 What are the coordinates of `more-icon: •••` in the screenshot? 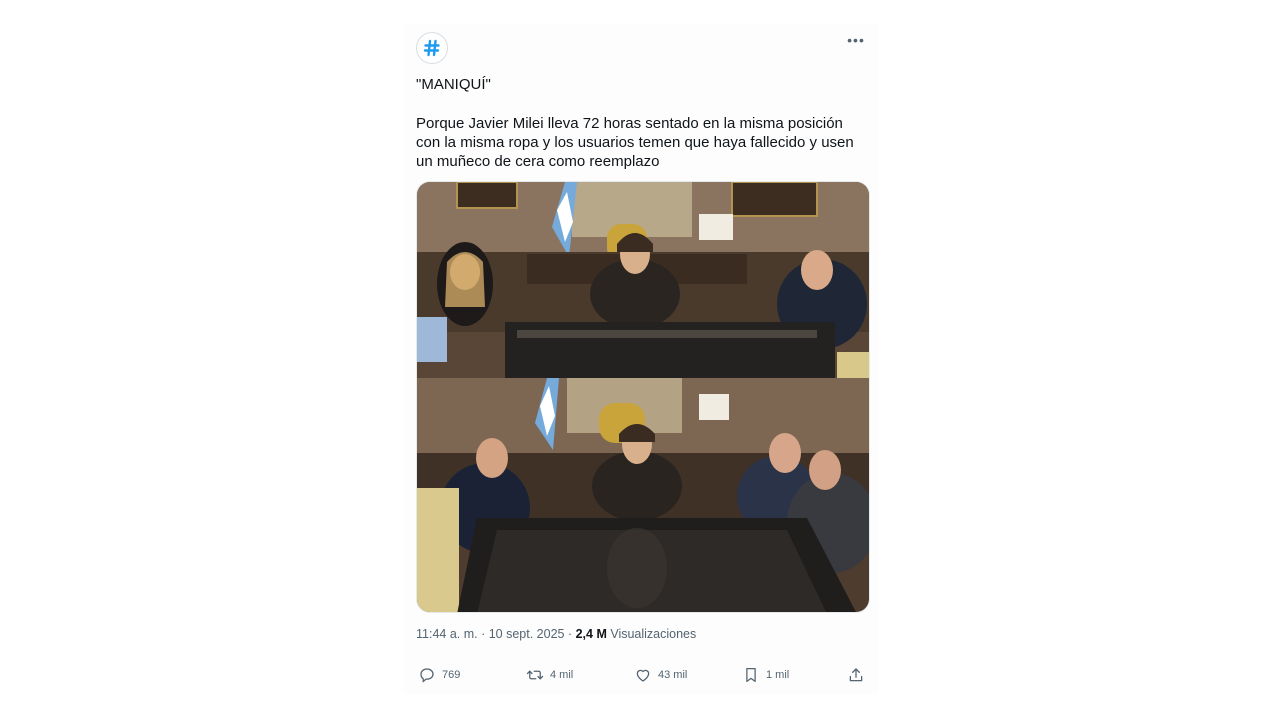 It's located at (856, 40).